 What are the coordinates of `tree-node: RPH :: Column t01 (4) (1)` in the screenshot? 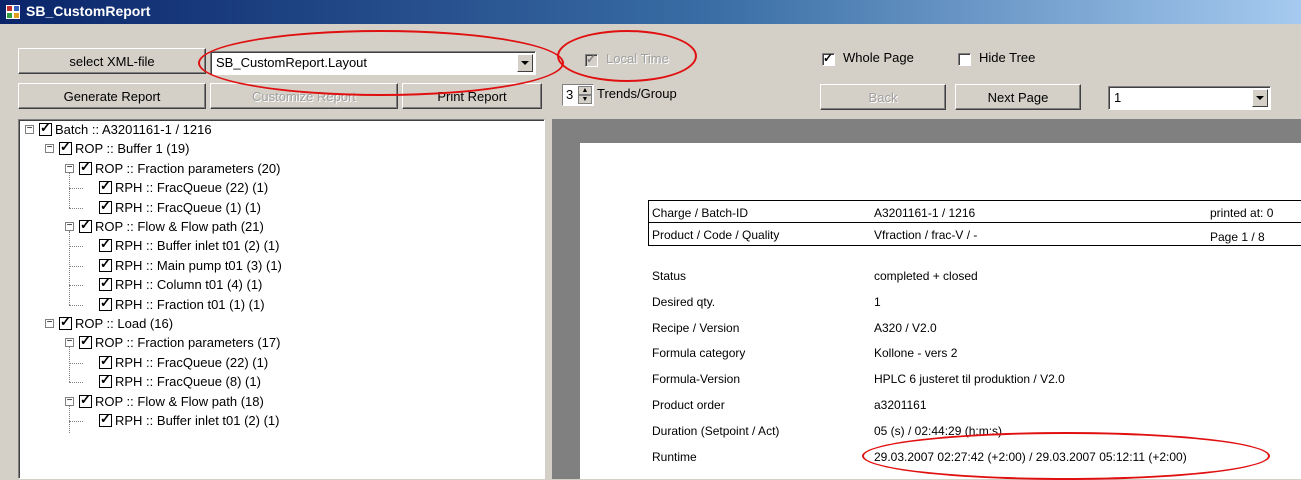 It's located at (279, 285).